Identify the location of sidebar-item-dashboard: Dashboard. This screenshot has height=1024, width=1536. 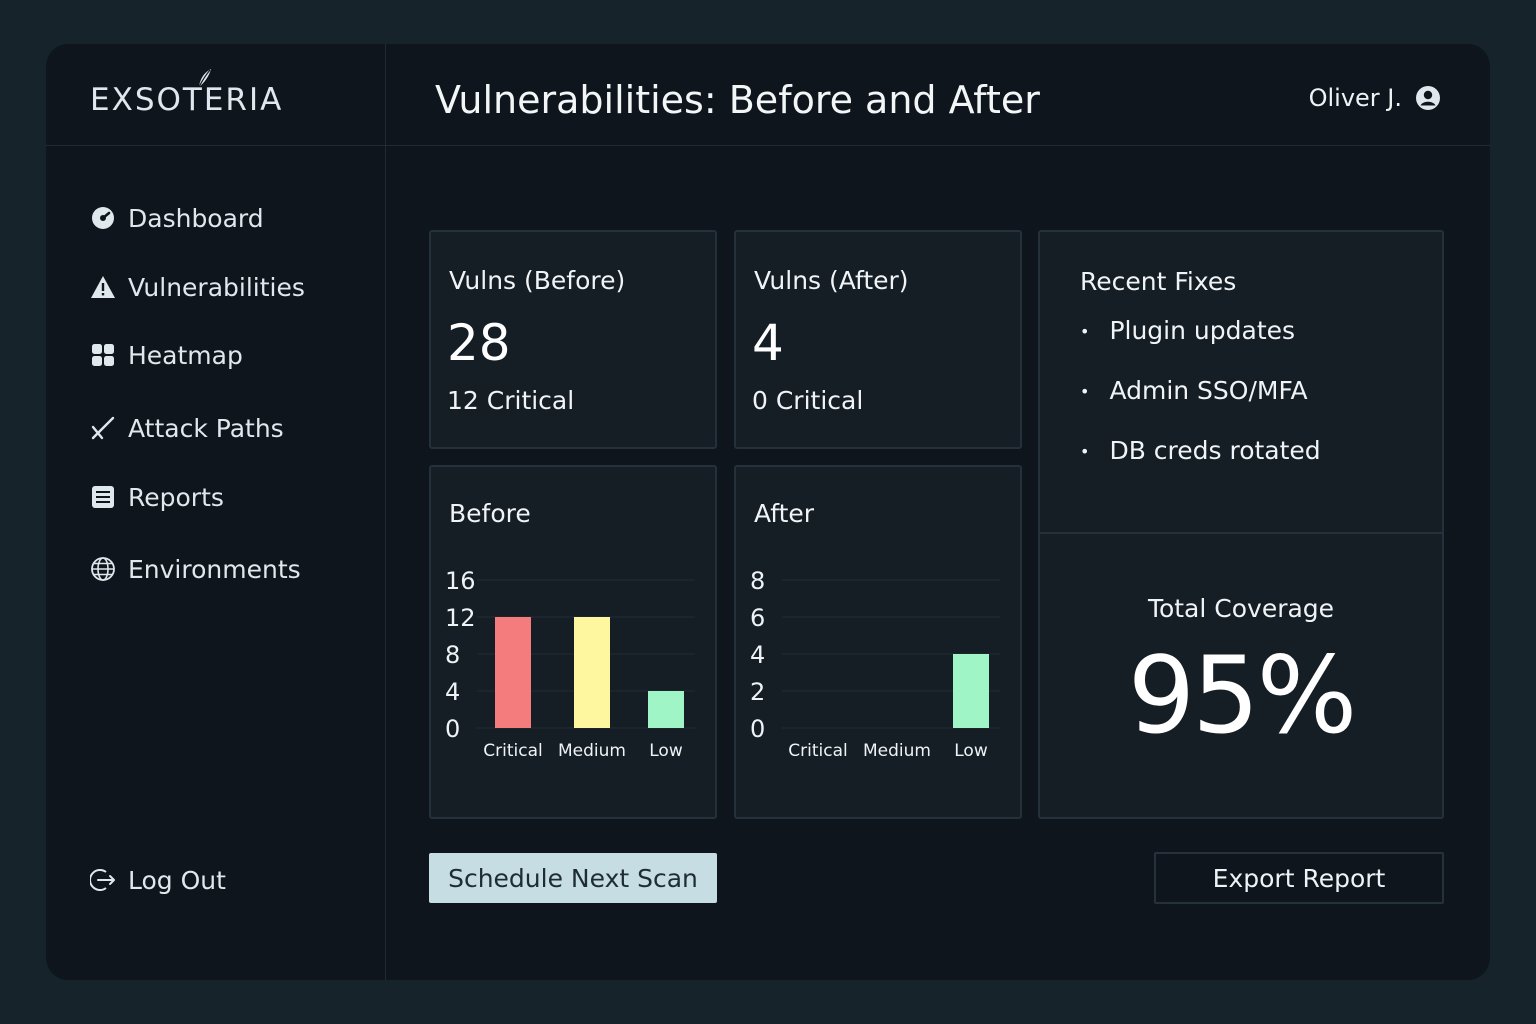
(177, 218).